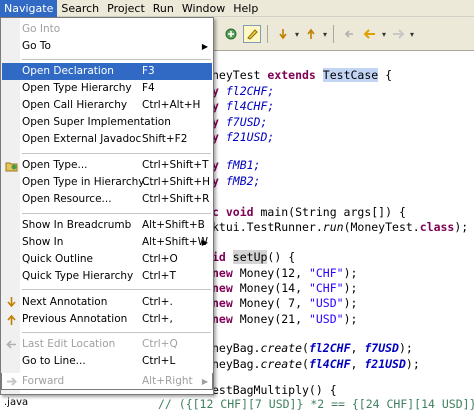  I want to click on menu-item-forward: Forward Alt+Right ▶, so click(107, 381).